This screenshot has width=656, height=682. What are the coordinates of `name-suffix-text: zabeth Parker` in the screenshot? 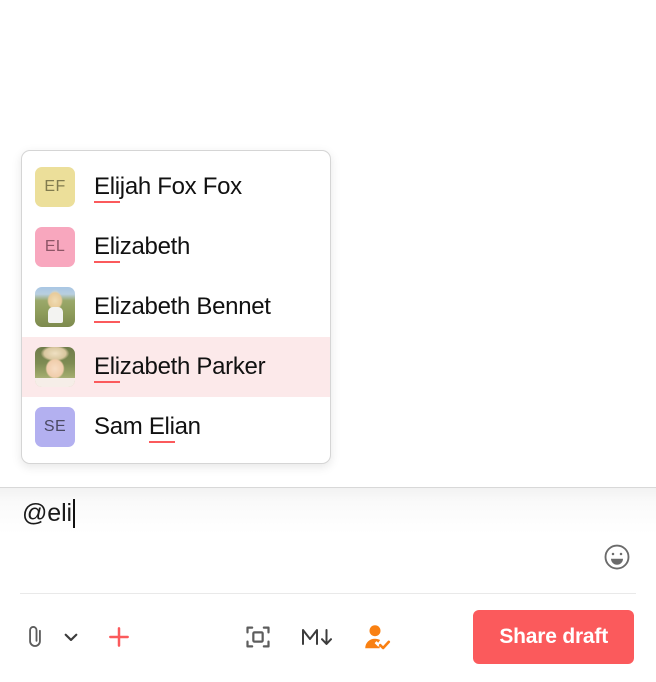 It's located at (192, 366).